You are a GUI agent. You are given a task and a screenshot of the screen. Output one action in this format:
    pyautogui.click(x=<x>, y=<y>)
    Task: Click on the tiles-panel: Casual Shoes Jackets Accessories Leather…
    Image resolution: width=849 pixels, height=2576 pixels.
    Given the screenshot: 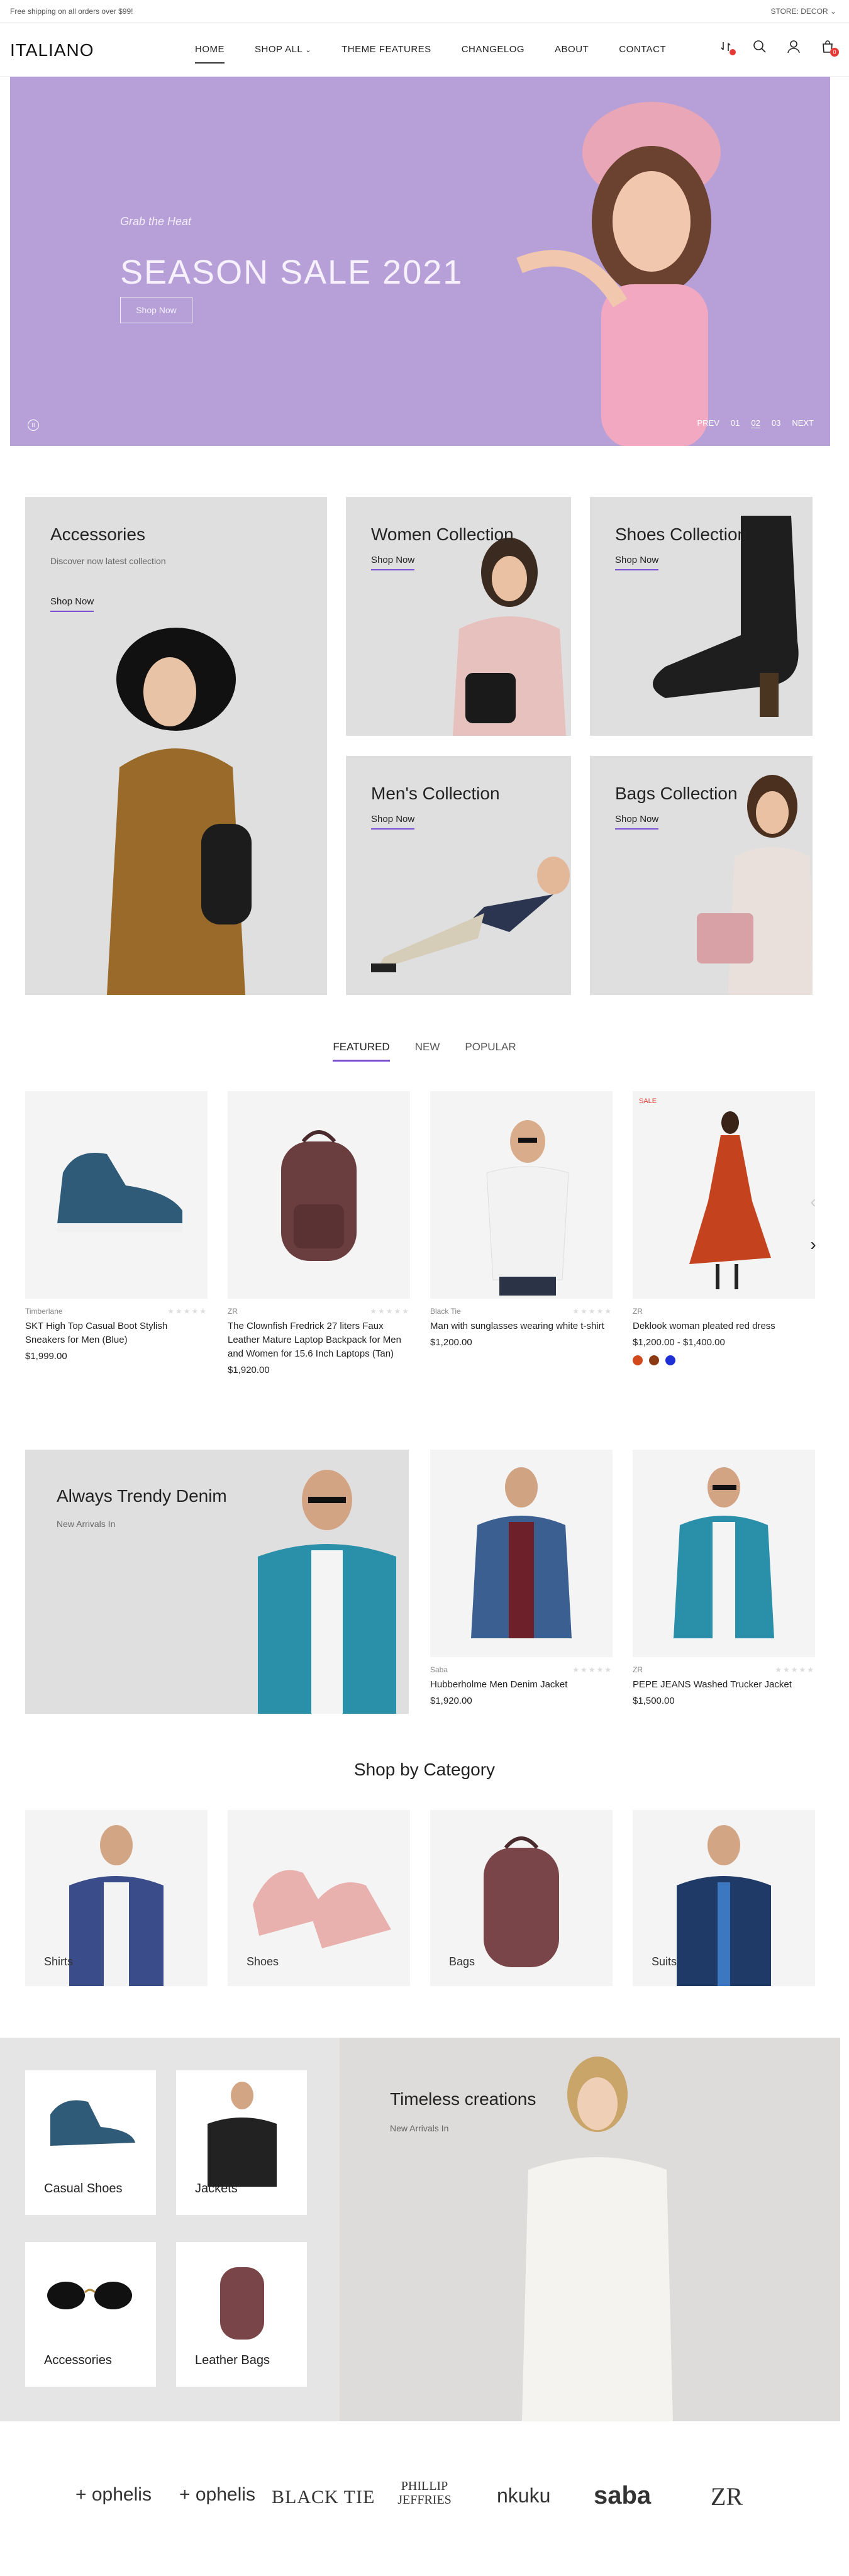 What is the action you would take?
    pyautogui.click(x=170, y=2229)
    